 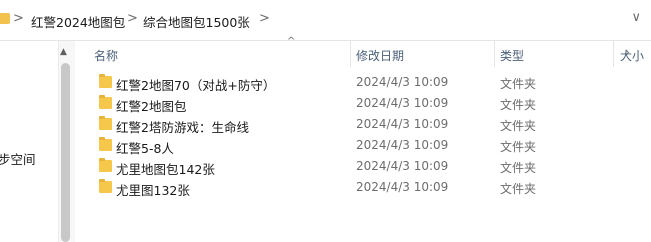 What do you see at coordinates (632, 55) in the screenshot?
I see `column-header-size: 大小` at bounding box center [632, 55].